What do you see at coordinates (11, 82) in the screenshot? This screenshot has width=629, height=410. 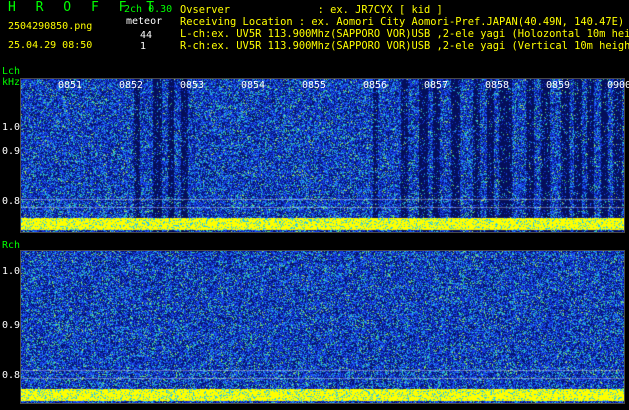 I see `lch-unit-label: kHz` at bounding box center [11, 82].